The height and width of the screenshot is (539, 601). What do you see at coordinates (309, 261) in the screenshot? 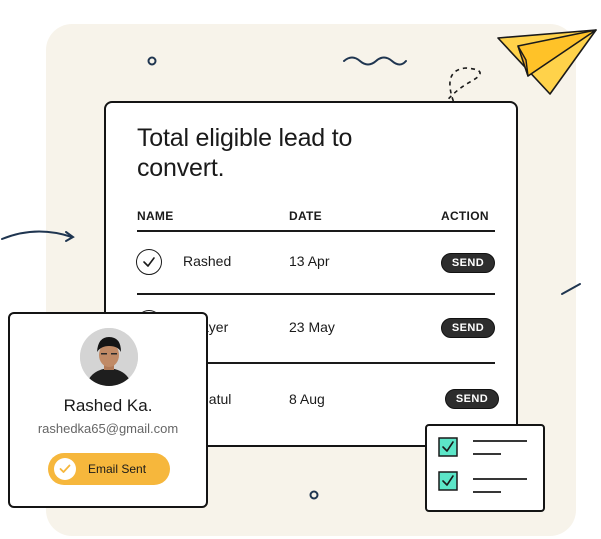
I see `lead-date: 13 Apr` at bounding box center [309, 261].